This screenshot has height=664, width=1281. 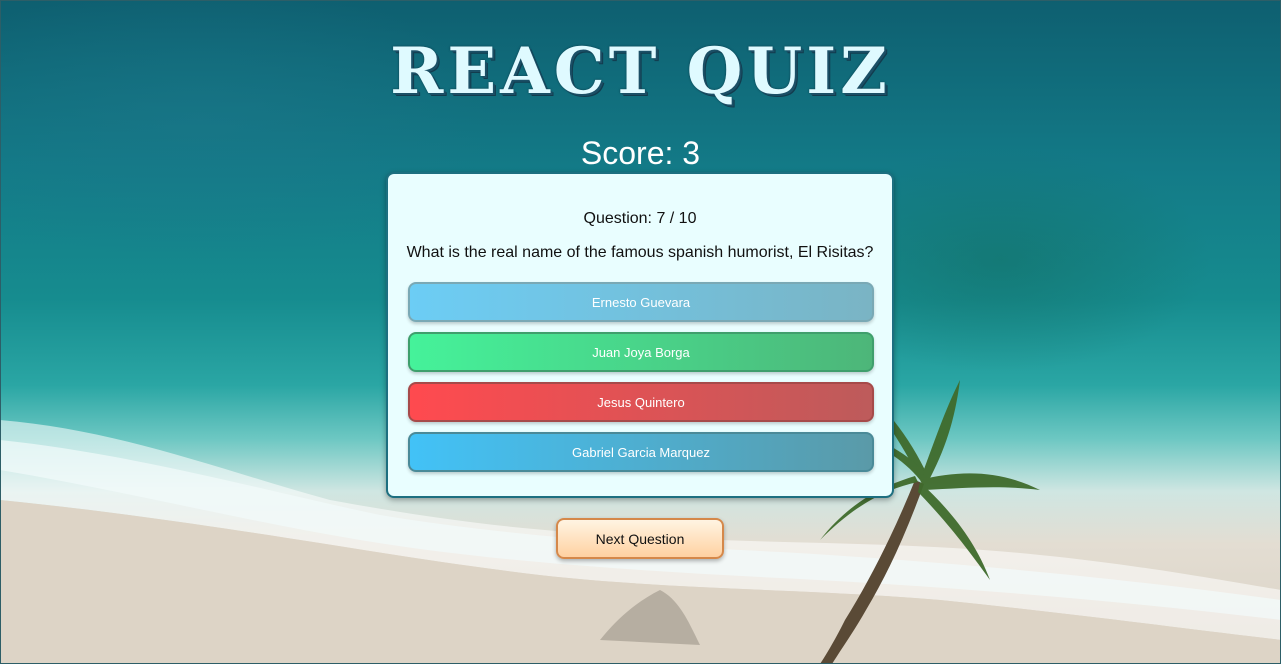 What do you see at coordinates (641, 352) in the screenshot?
I see `answer-button-correct: Juan Joya Borga` at bounding box center [641, 352].